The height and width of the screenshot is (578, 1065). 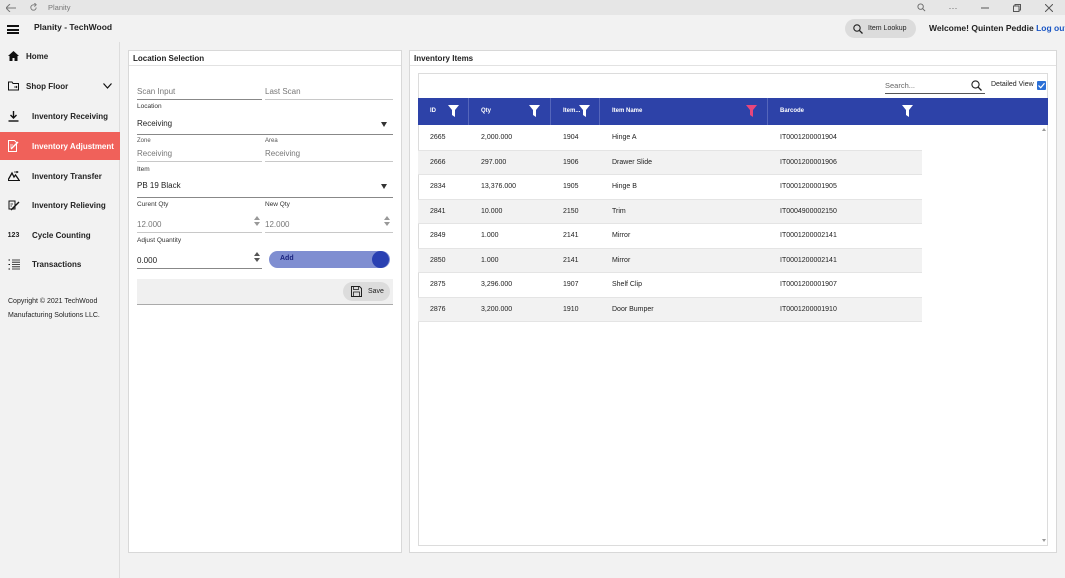 I want to click on save-toolbar: Save, so click(x=265, y=292).